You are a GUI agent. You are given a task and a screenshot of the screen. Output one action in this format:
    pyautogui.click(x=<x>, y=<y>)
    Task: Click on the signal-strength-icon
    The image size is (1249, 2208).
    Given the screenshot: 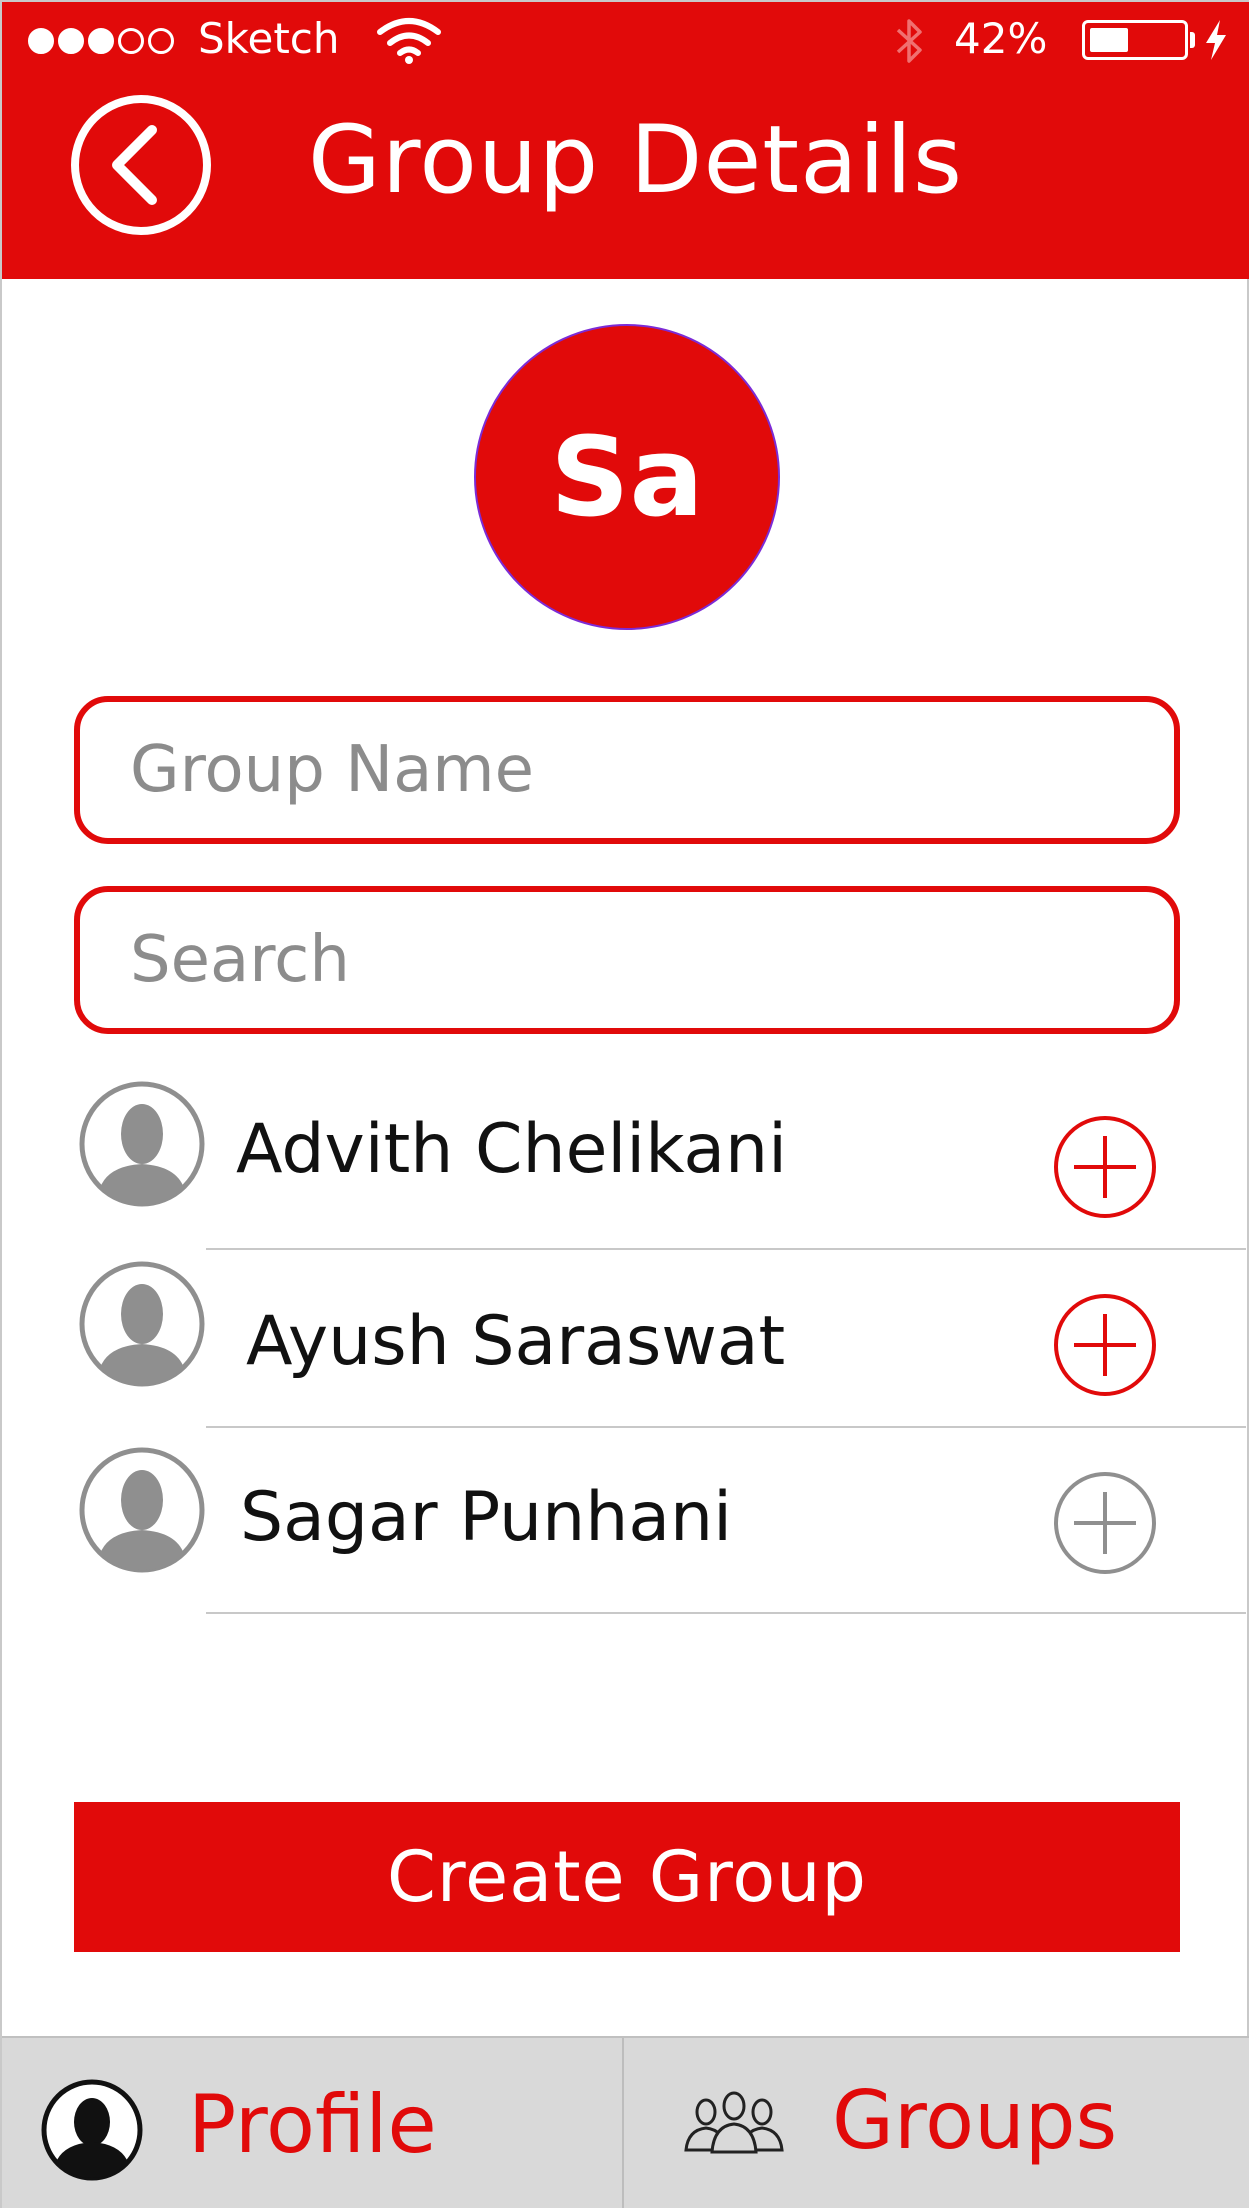 What is the action you would take?
    pyautogui.click(x=101, y=41)
    